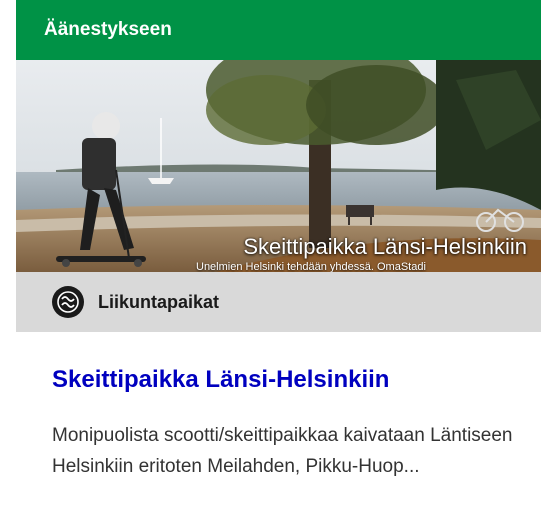 This screenshot has height=515, width=541. I want to click on category-label: Liikuntapaikat, so click(159, 301).